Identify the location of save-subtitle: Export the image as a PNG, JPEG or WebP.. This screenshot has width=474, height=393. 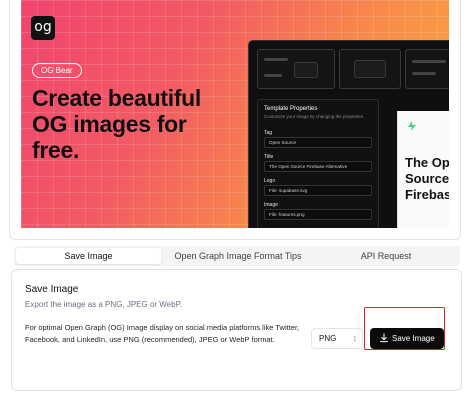
(104, 304).